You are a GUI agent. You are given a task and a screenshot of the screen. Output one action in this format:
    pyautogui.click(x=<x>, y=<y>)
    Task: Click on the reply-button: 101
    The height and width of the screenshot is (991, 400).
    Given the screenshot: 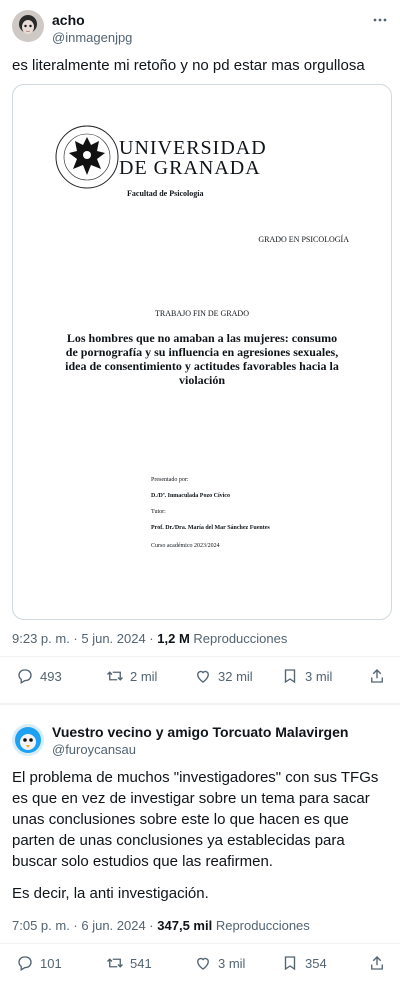 What is the action you would take?
    pyautogui.click(x=39, y=963)
    